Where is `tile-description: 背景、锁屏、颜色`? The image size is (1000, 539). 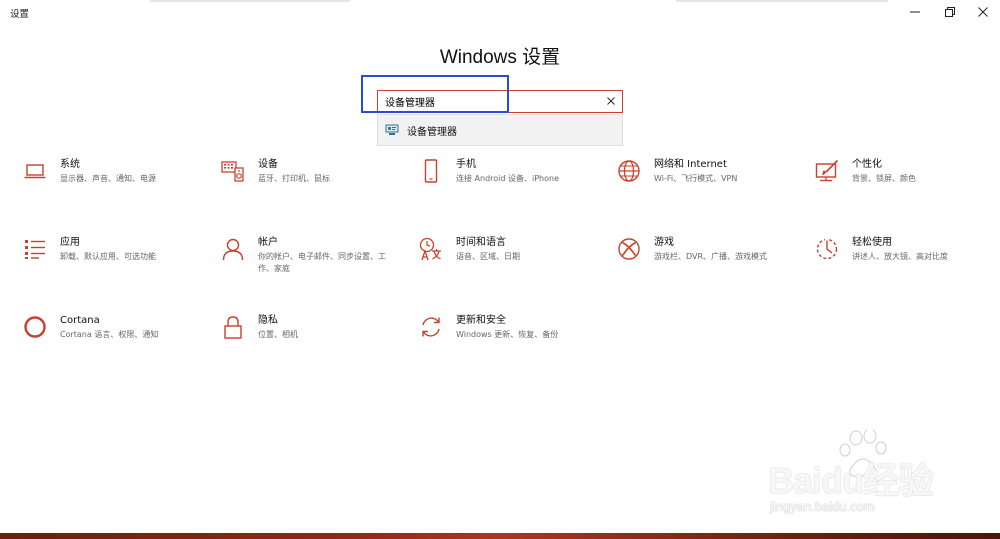
tile-description: 背景、锁屏、颜色 is located at coordinates (884, 178).